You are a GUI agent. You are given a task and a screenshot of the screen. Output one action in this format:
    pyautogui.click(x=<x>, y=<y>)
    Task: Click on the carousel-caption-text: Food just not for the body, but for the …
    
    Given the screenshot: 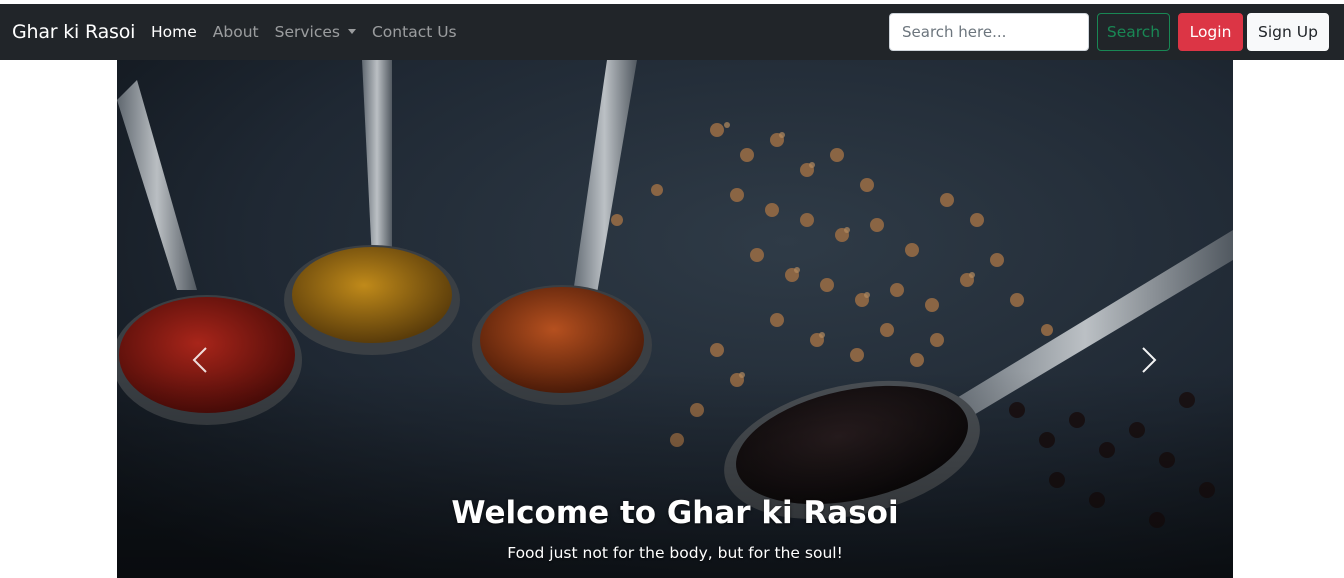 What is the action you would take?
    pyautogui.click(x=675, y=553)
    